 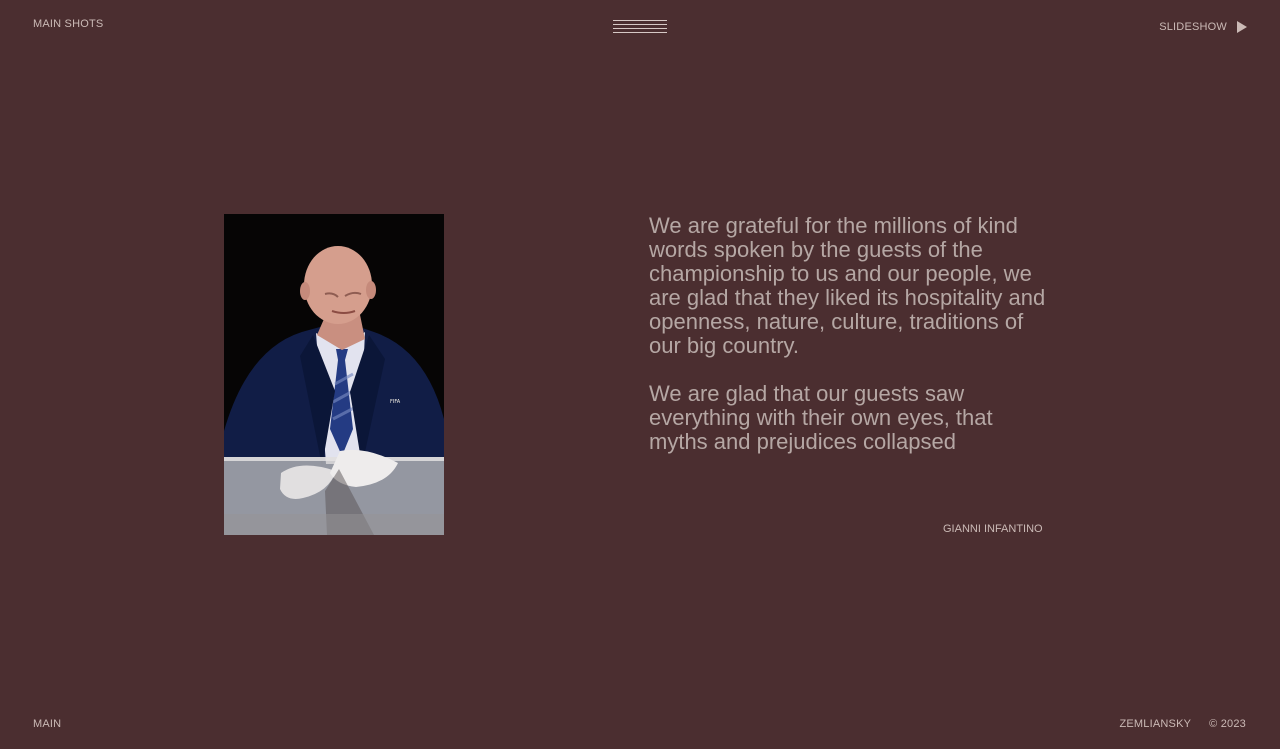 What do you see at coordinates (334, 374) in the screenshot?
I see `portrait-photo: FIFA` at bounding box center [334, 374].